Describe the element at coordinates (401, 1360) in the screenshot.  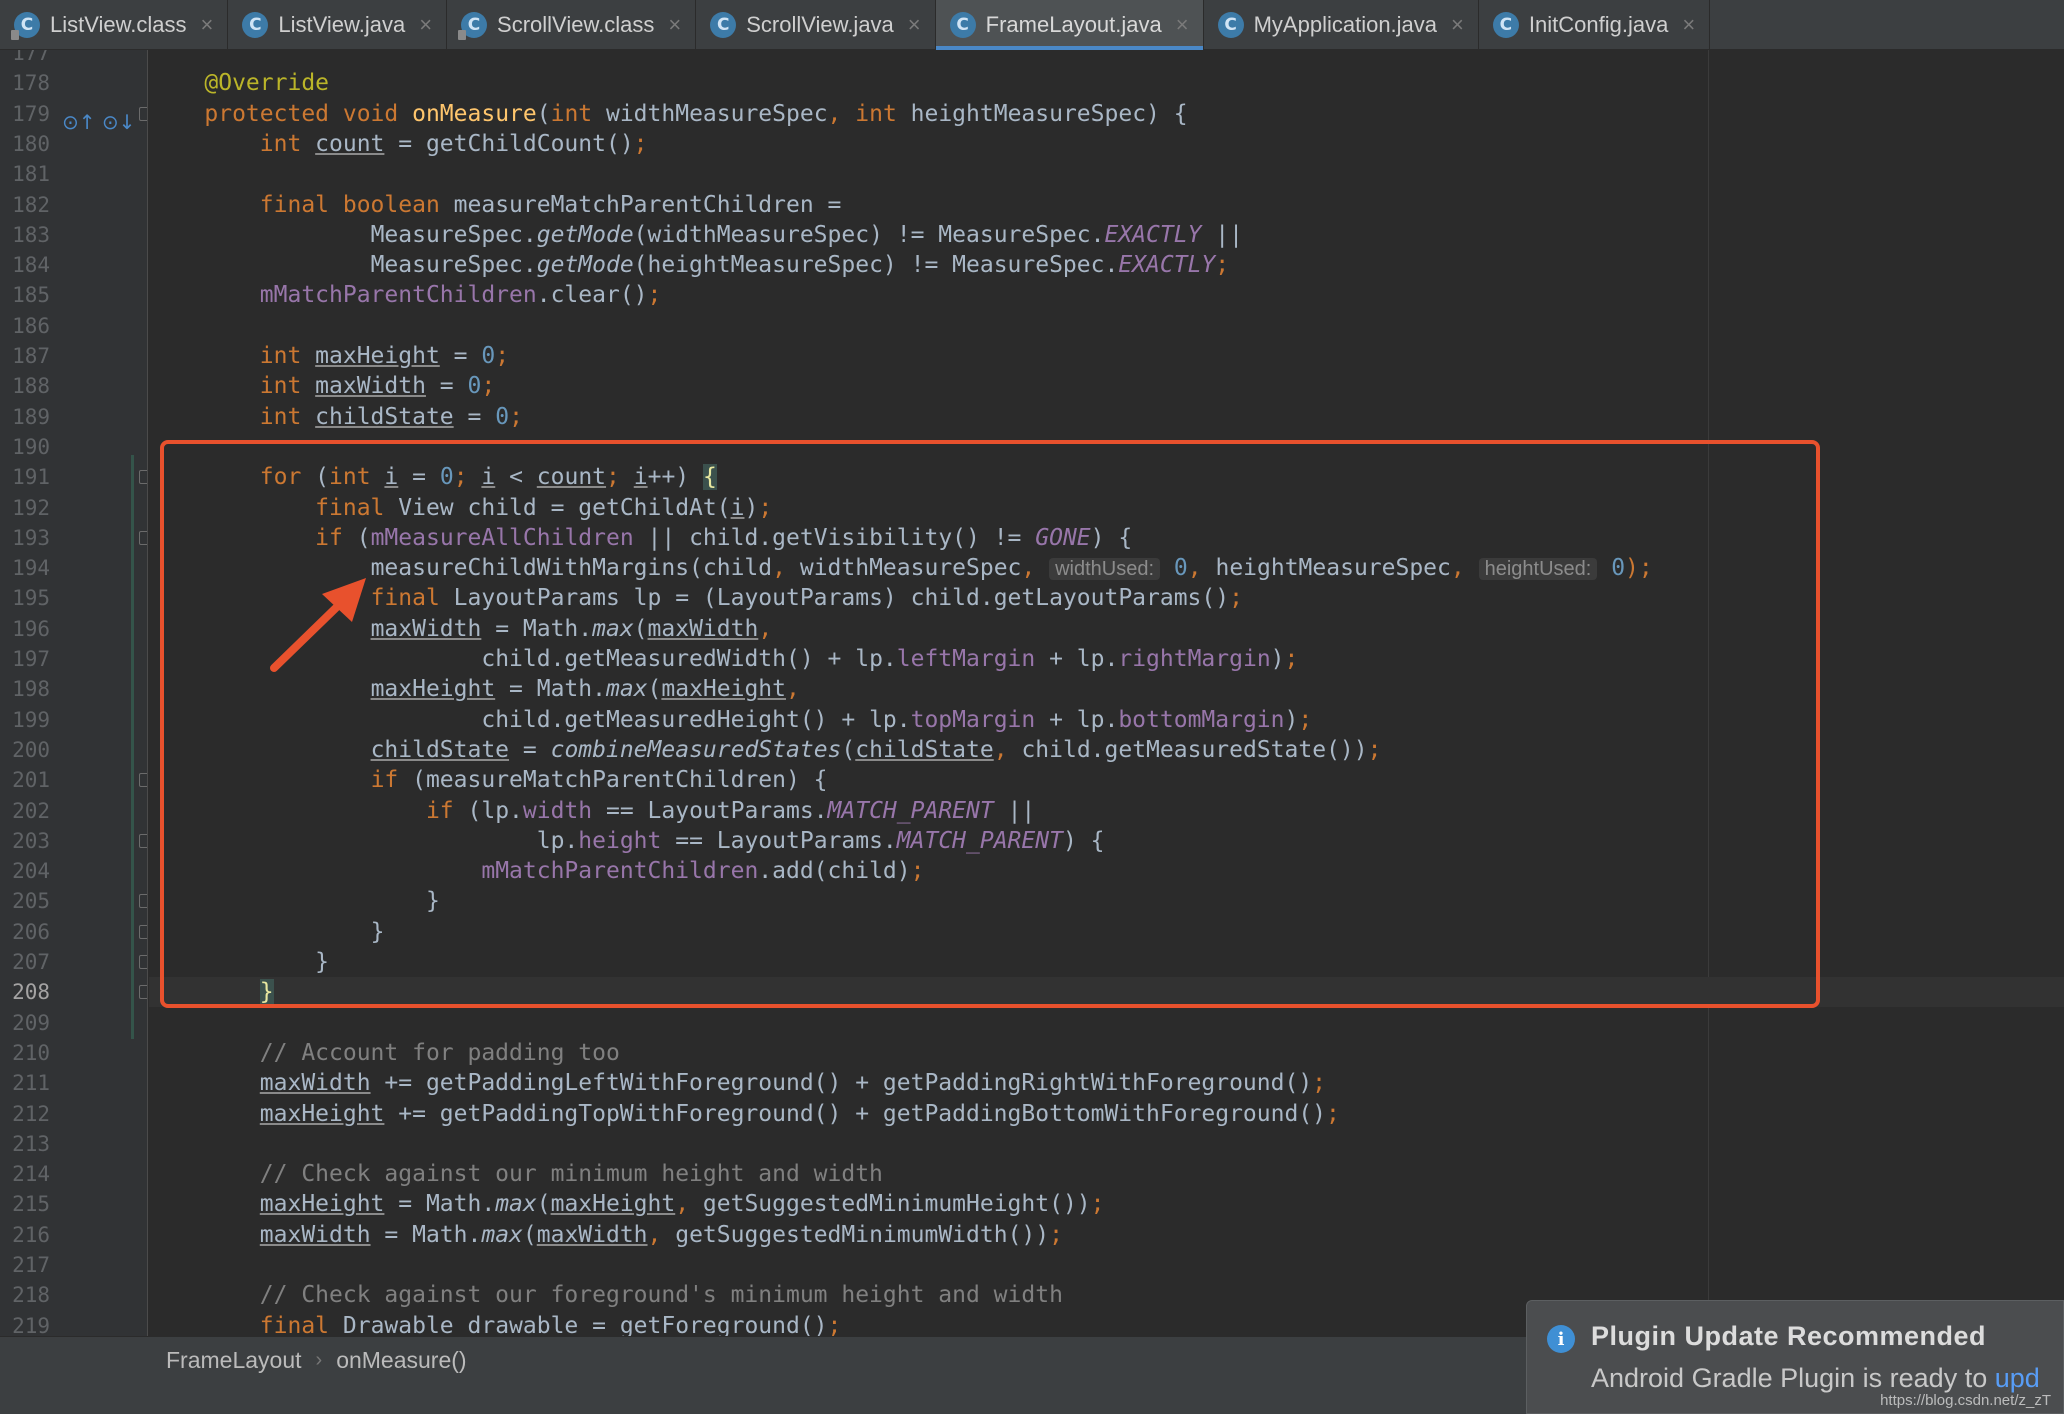
I see `breadcrumb-method: onMeasure()` at that location.